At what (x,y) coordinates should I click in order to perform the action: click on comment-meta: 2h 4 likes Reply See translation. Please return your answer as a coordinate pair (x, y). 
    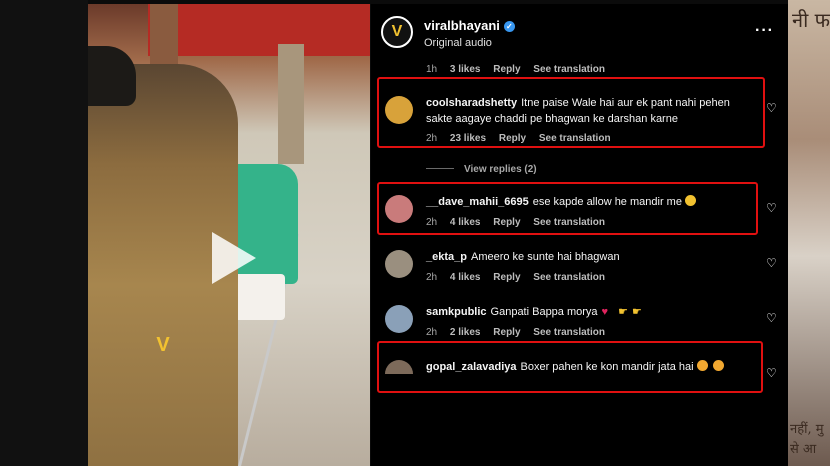
    Looking at the image, I should click on (520, 277).